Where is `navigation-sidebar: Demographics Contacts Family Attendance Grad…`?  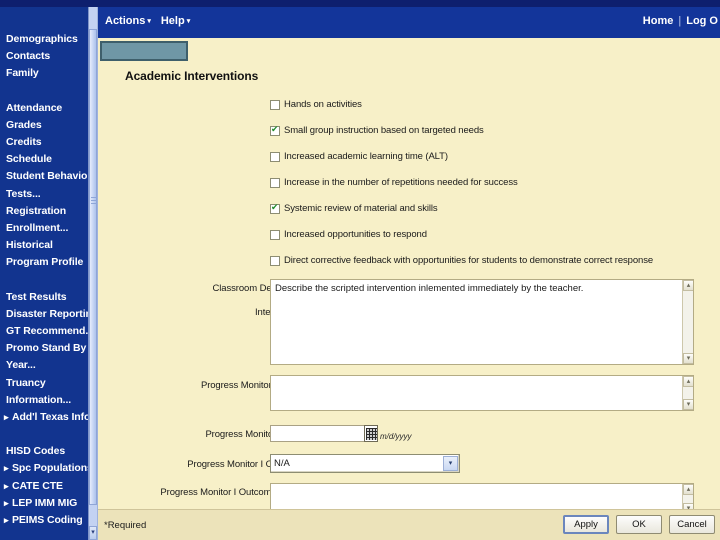
navigation-sidebar: Demographics Contacts Family Attendance Grad… is located at coordinates (44, 273).